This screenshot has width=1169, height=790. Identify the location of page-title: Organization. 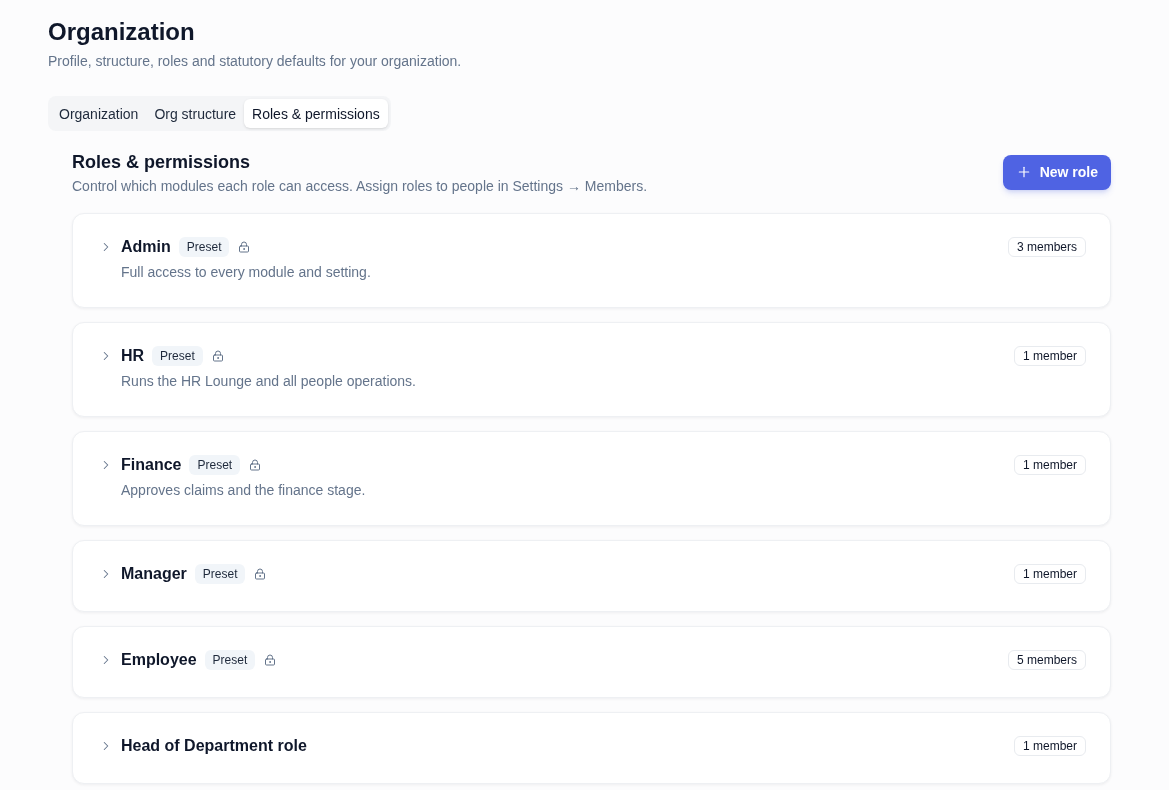
(121, 32).